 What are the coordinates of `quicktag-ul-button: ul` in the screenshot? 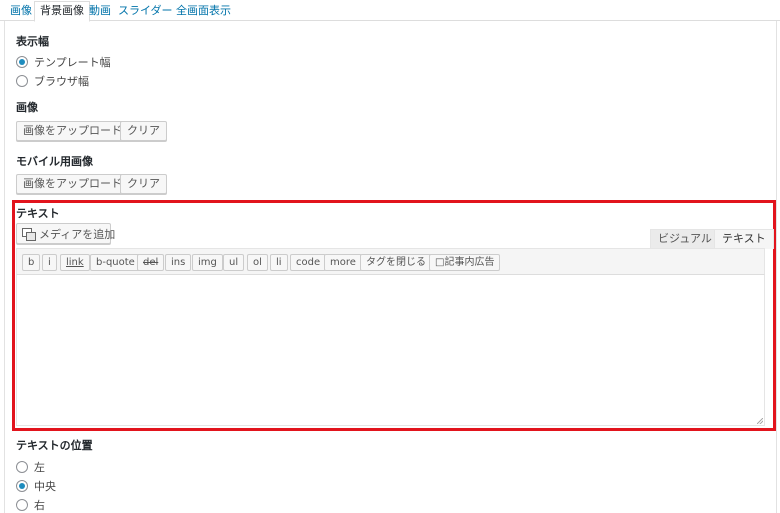 It's located at (234, 262).